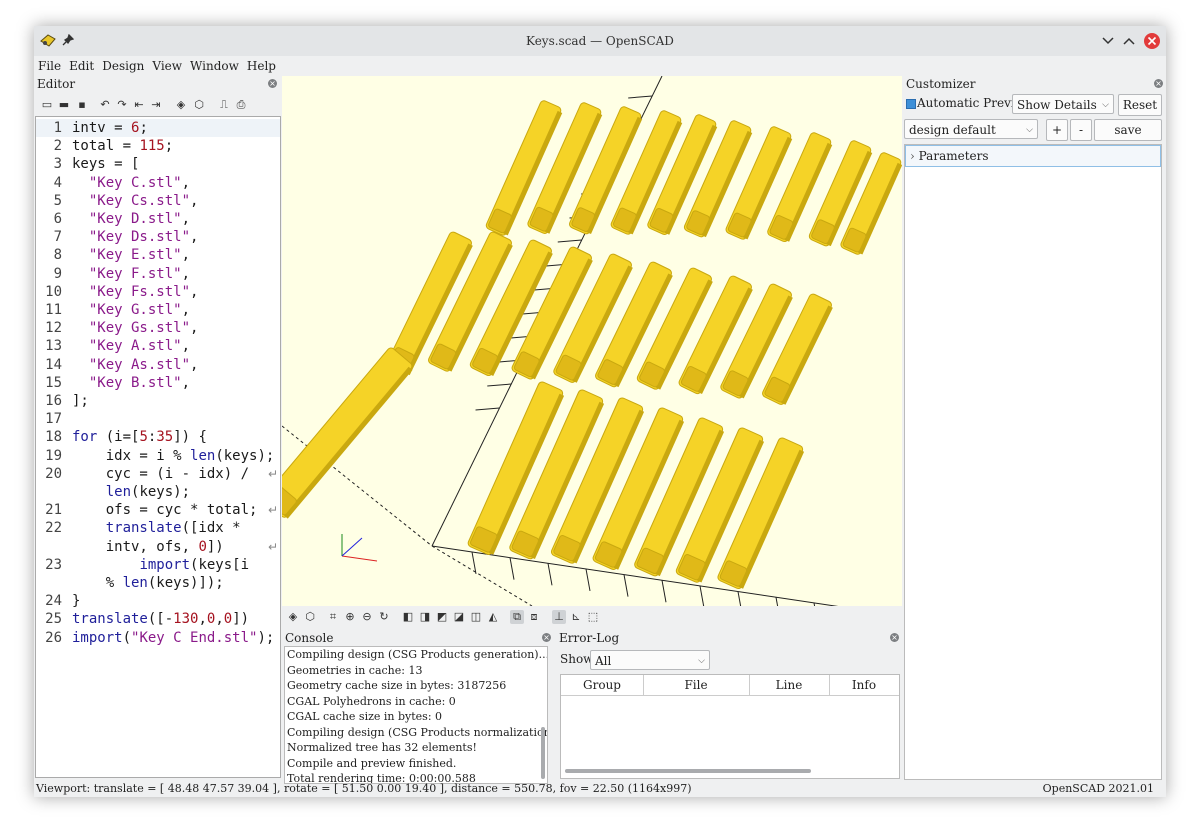  I want to click on code-text: "Key Gs.stl",, so click(143, 328).